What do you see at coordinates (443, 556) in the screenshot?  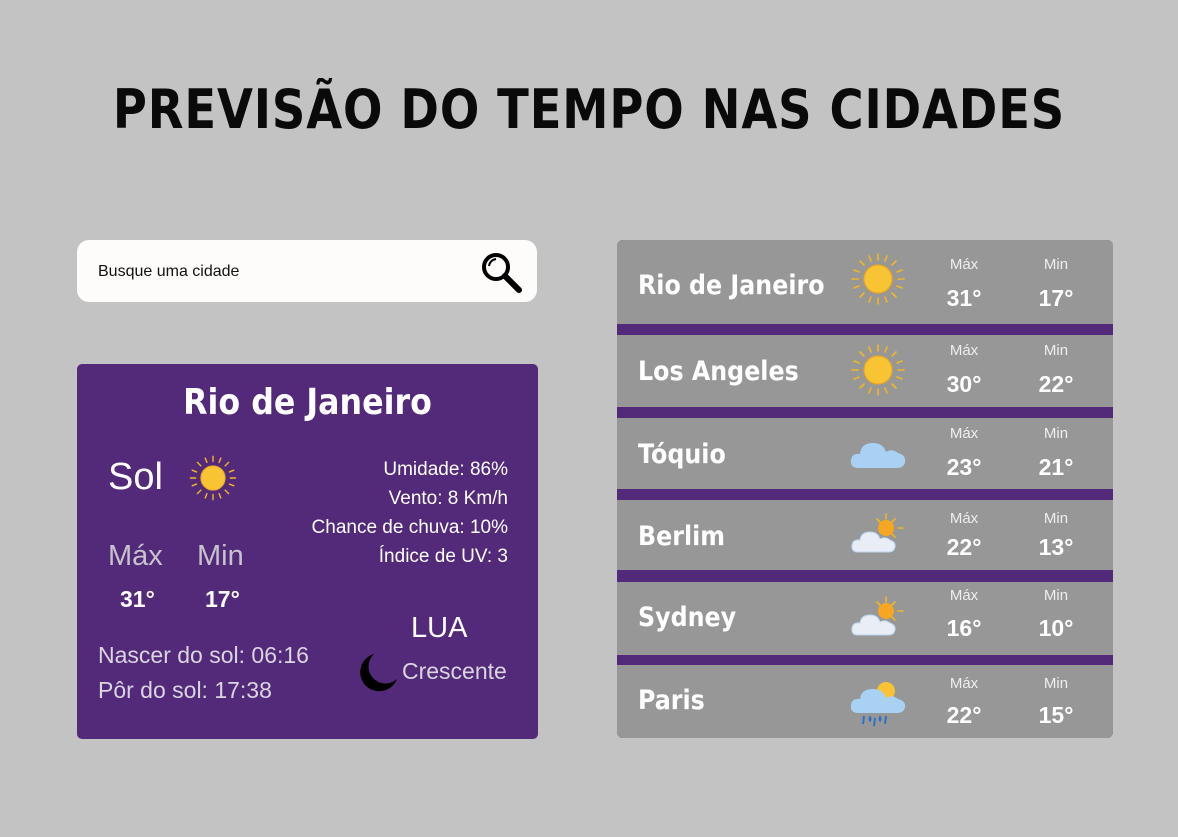 I see `uv-index: Índice de UV: 3` at bounding box center [443, 556].